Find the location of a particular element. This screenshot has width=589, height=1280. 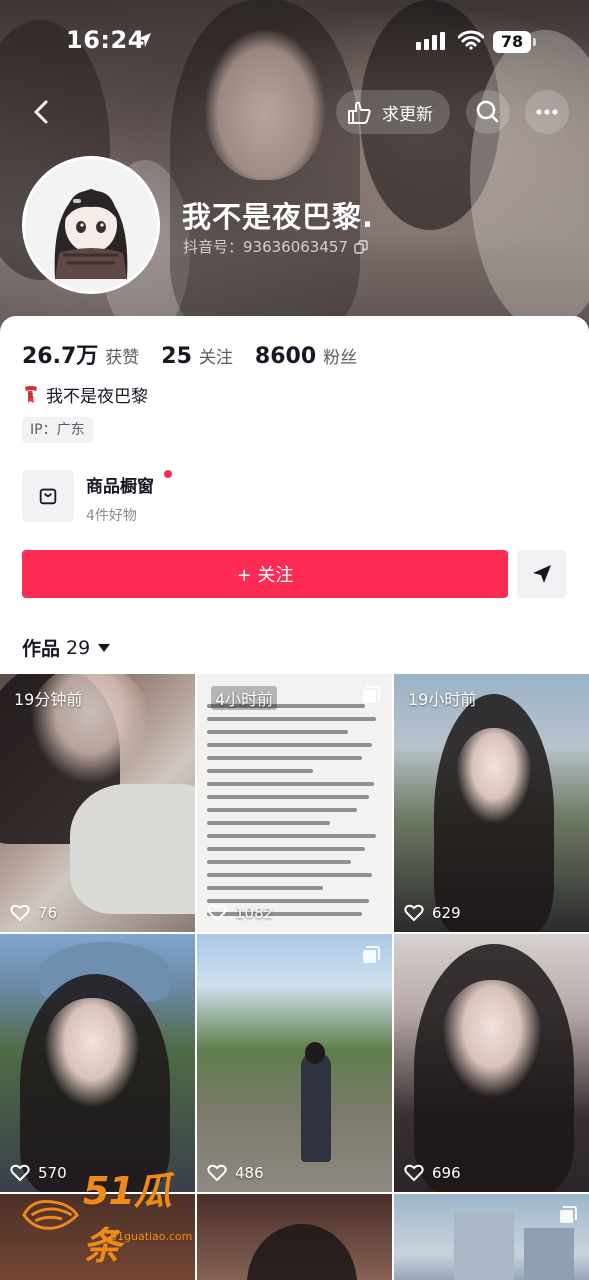

search-icon is located at coordinates (487, 111).